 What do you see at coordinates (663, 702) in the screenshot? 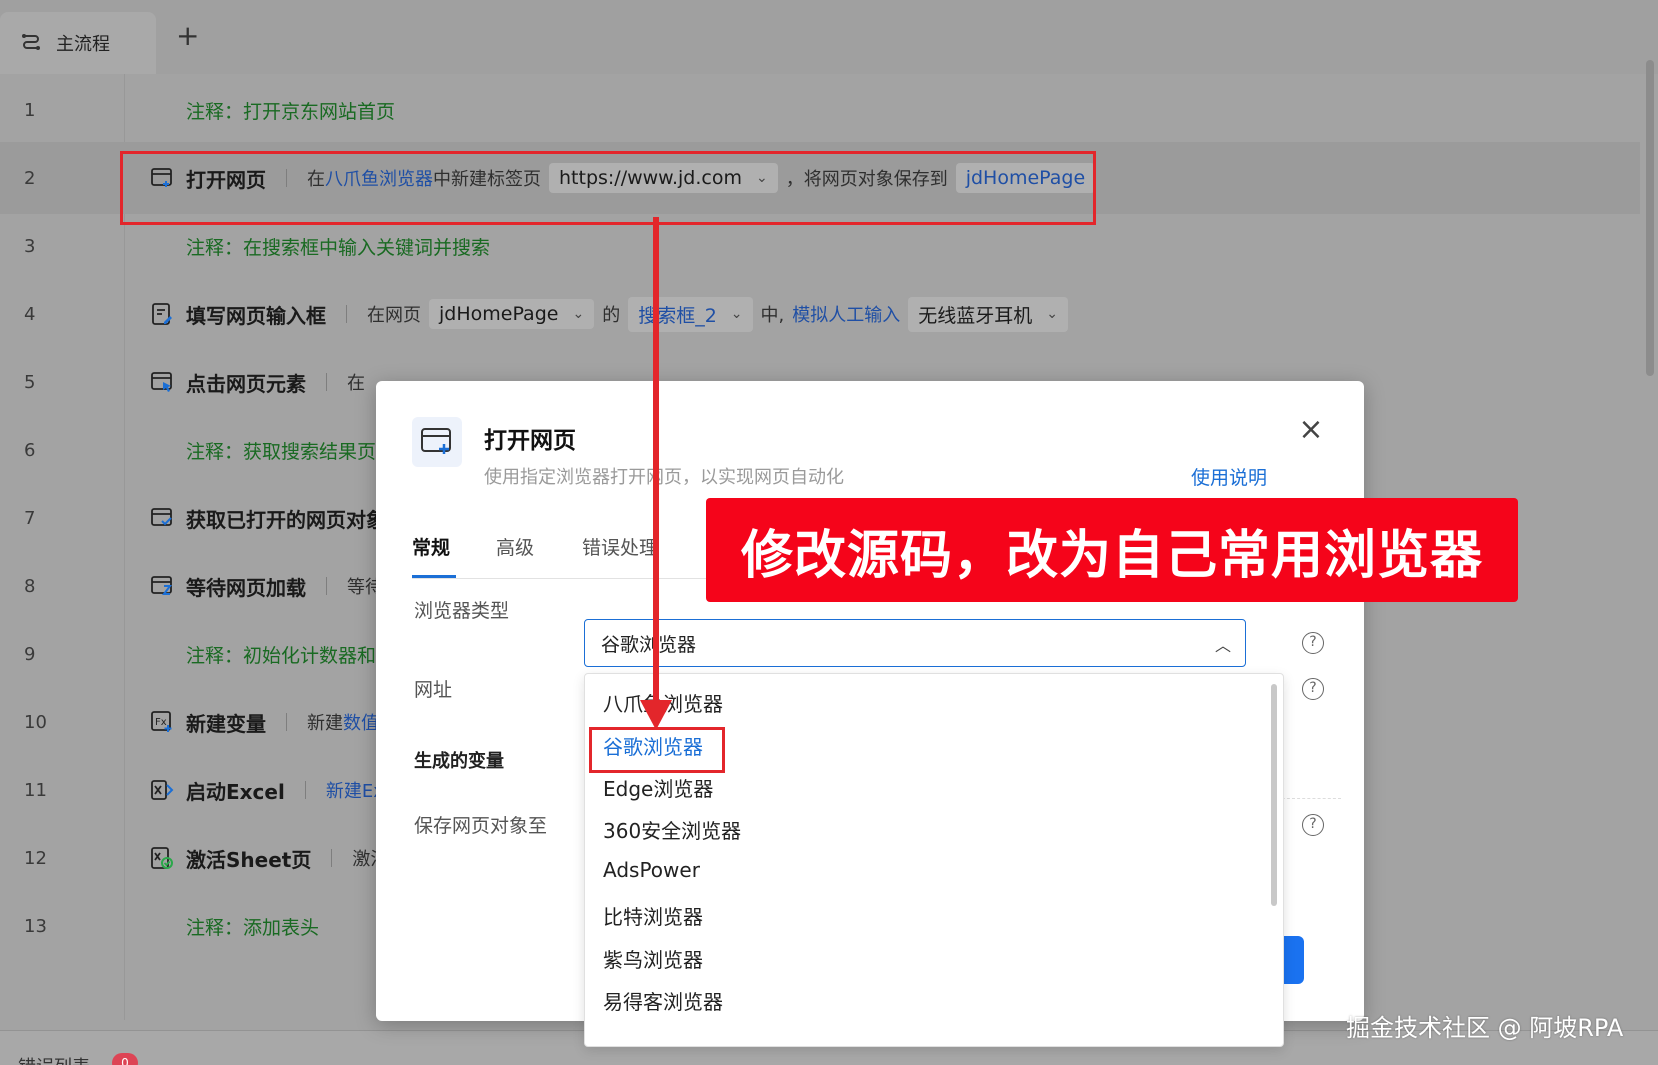
I see `dropdown-option: 八爪鱼浏览器` at bounding box center [663, 702].